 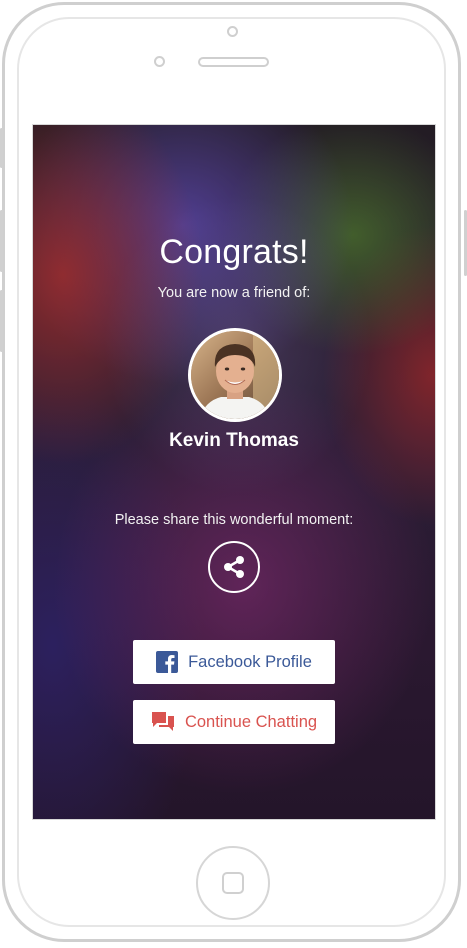 What do you see at coordinates (234, 293) in the screenshot?
I see `friend-subtitle: You are now a friend of:` at bounding box center [234, 293].